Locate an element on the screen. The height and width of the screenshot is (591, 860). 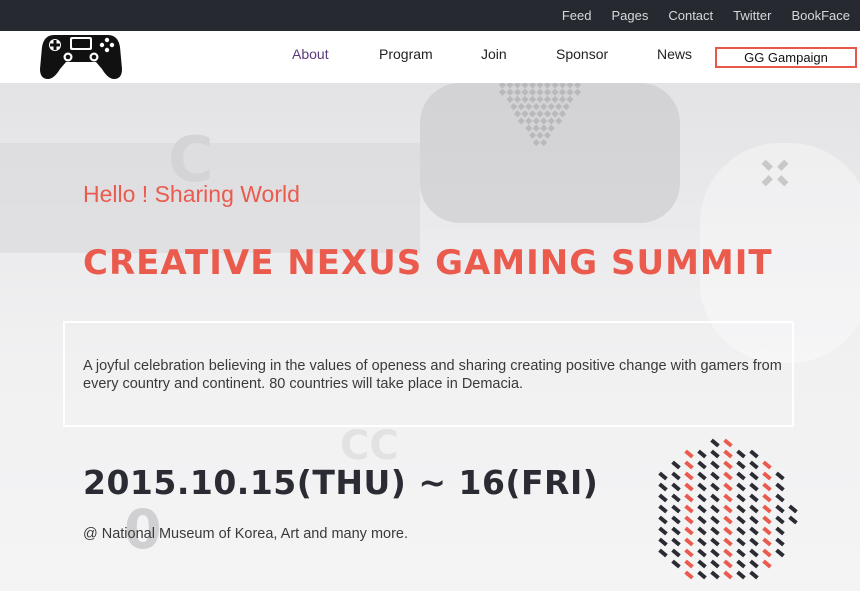
diamond-grid-decoration is located at coordinates (540, 115).